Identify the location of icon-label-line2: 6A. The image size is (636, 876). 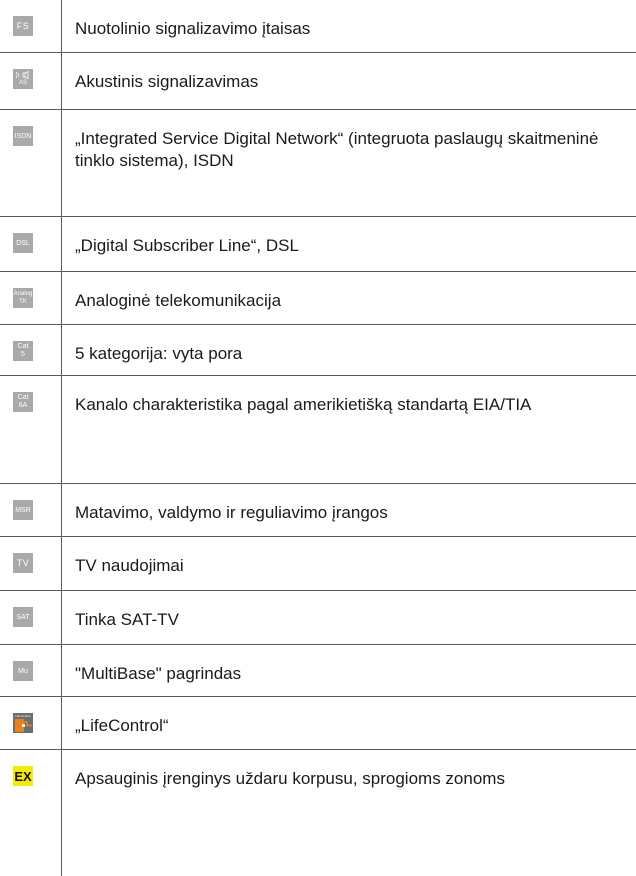
(23, 405).